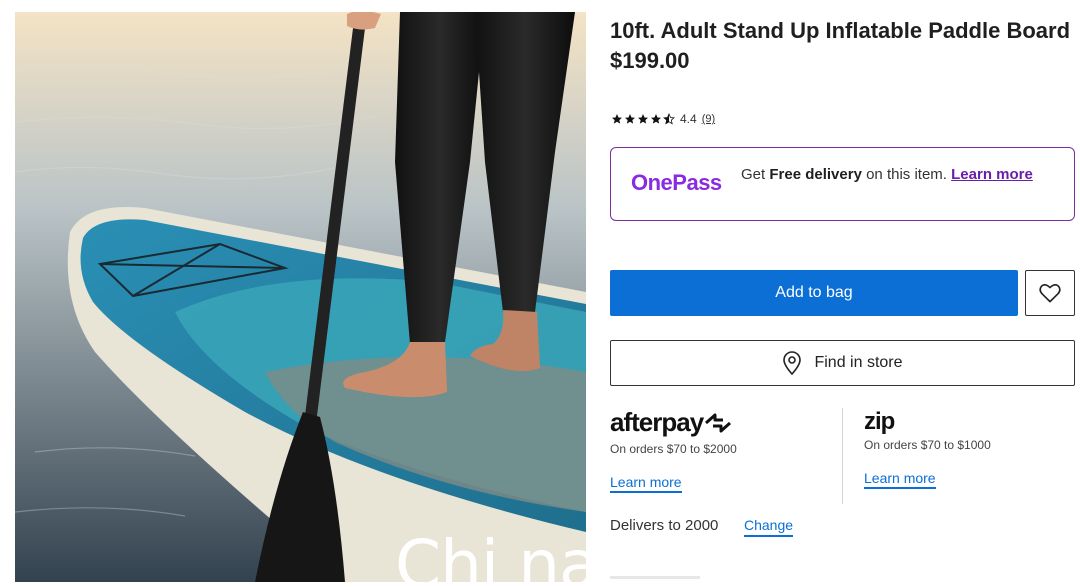 The height and width of the screenshot is (587, 1080). I want to click on rating: 4.4 (9), so click(663, 119).